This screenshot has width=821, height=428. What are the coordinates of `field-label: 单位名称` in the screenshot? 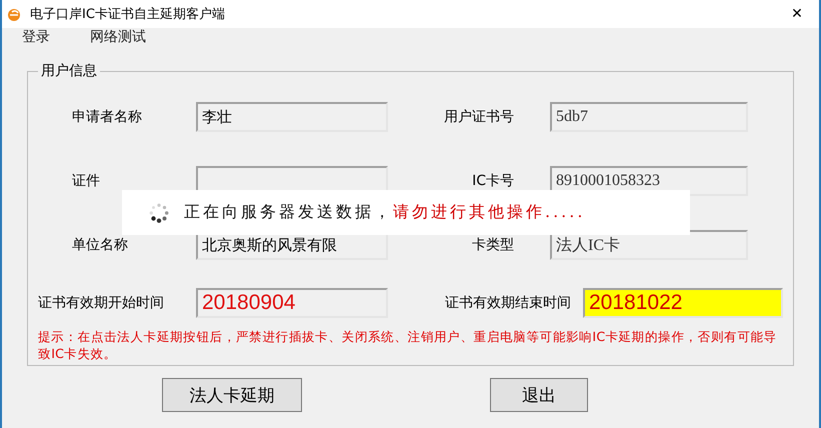 It's located at (100, 245).